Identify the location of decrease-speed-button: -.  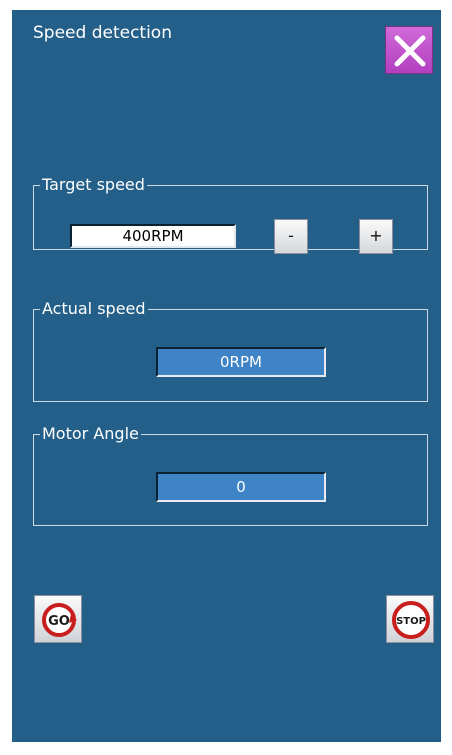
(291, 236).